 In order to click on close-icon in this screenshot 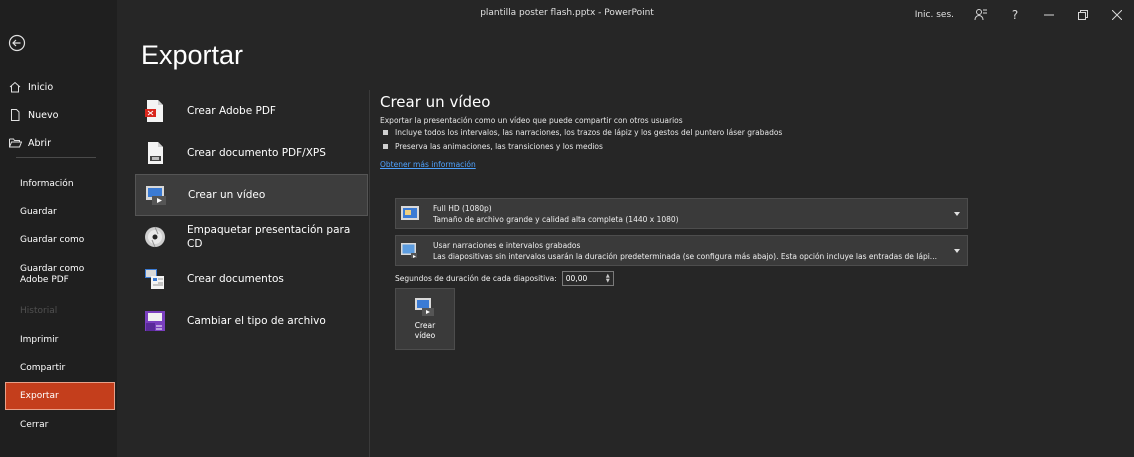, I will do `click(1117, 15)`.